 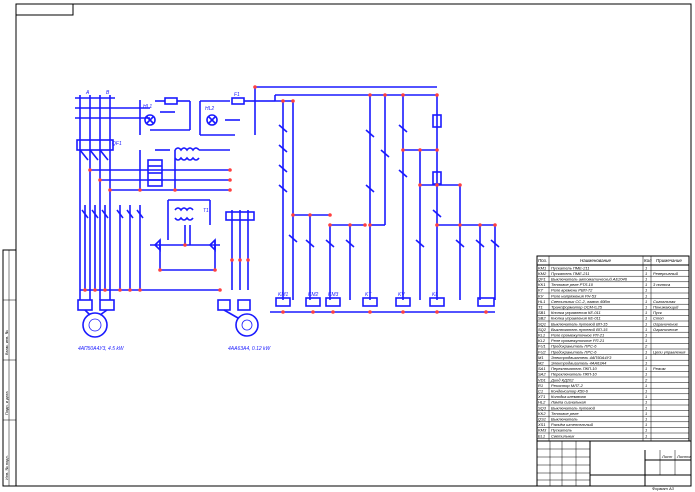 I want to click on stamp-sheets-label: Листов, so click(x=684, y=456).